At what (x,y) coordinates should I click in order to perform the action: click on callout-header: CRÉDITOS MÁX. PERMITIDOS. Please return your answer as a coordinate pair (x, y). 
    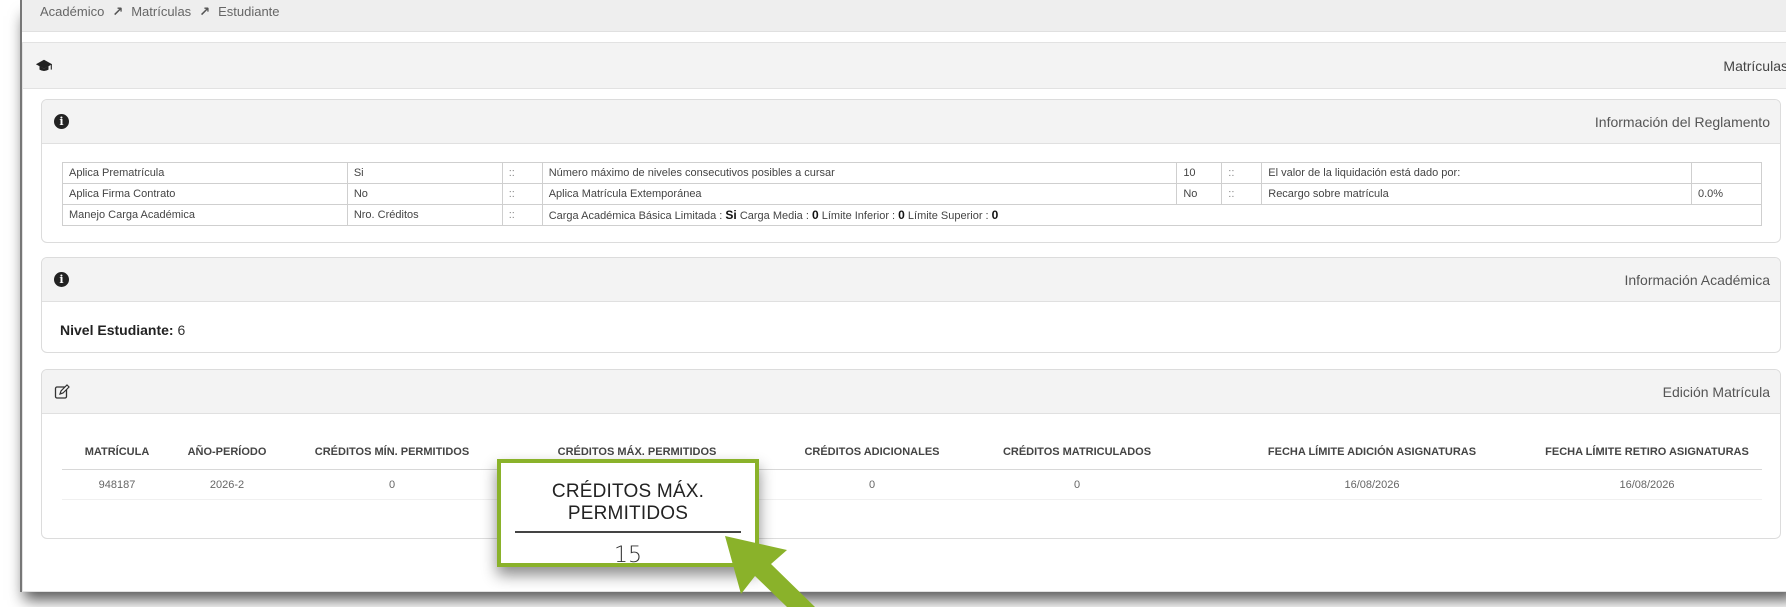
    Looking at the image, I should click on (628, 507).